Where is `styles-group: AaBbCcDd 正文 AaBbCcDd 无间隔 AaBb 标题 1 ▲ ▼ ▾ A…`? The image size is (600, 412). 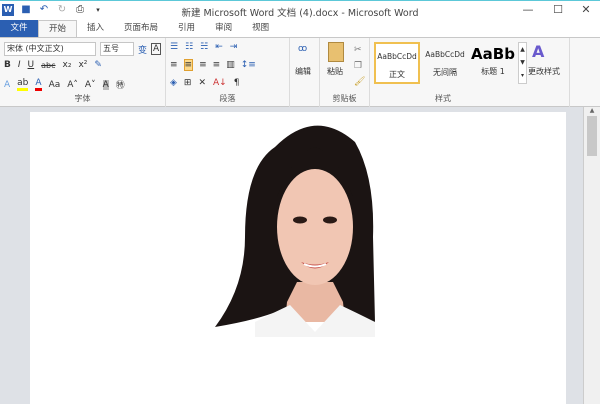
styles-group: AaBbCcDd 正文 AaBbCcDd 无间隔 AaBb 标题 1 ▲ ▼ ▾ A… is located at coordinates (470, 72).